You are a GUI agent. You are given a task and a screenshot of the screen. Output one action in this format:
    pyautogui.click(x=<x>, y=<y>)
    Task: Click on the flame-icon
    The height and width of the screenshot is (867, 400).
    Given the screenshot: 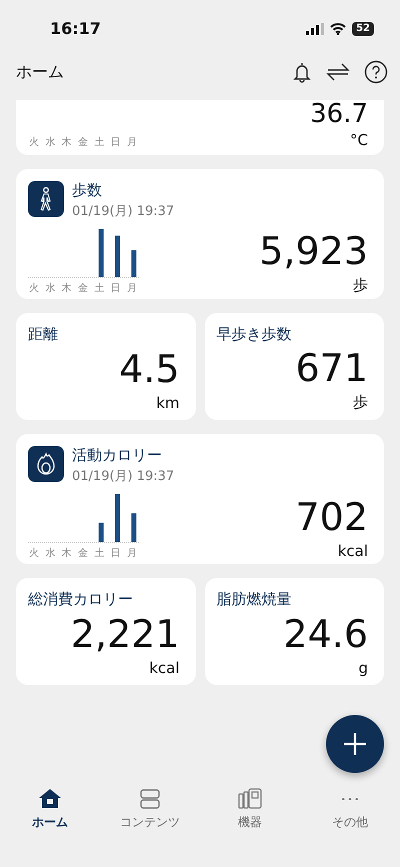 What is the action you would take?
    pyautogui.click(x=46, y=464)
    